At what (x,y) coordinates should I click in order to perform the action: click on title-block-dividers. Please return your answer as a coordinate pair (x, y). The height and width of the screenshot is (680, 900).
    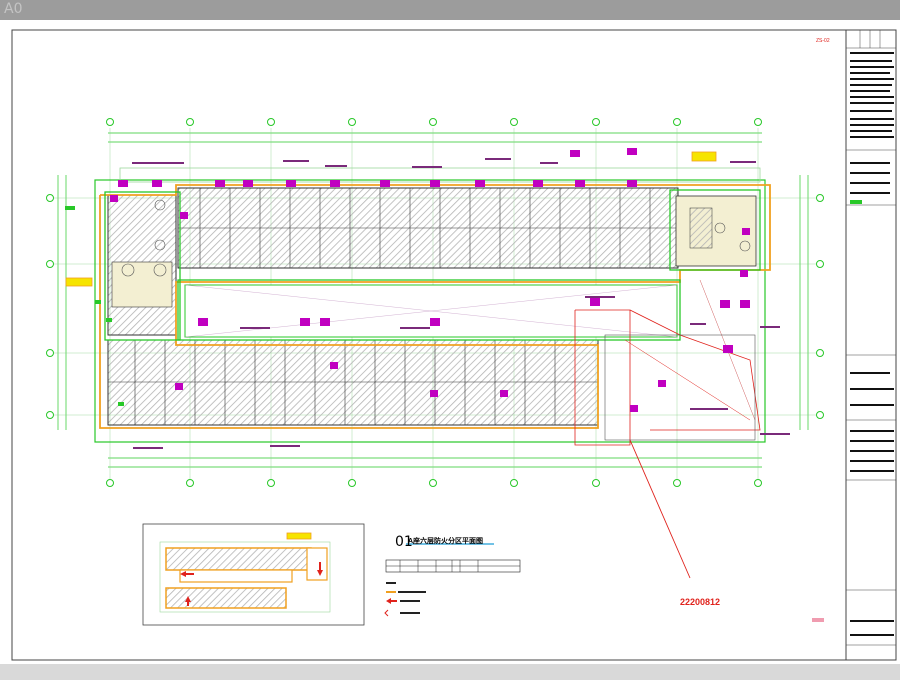
    Looking at the image, I should click on (871, 338).